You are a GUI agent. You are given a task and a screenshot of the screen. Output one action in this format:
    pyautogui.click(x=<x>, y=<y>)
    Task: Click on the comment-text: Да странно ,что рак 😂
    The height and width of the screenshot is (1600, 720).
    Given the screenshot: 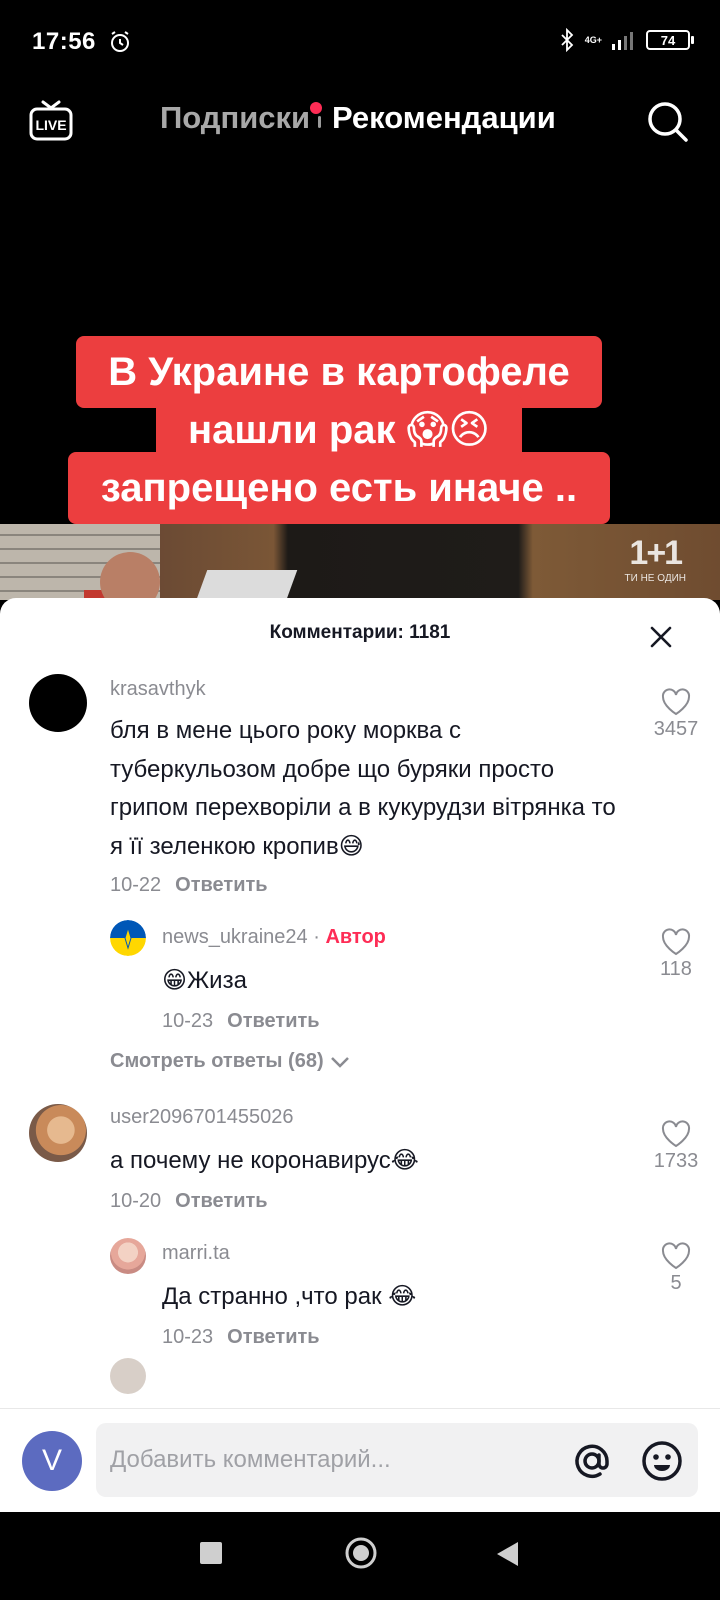 What is the action you would take?
    pyautogui.click(x=289, y=1296)
    